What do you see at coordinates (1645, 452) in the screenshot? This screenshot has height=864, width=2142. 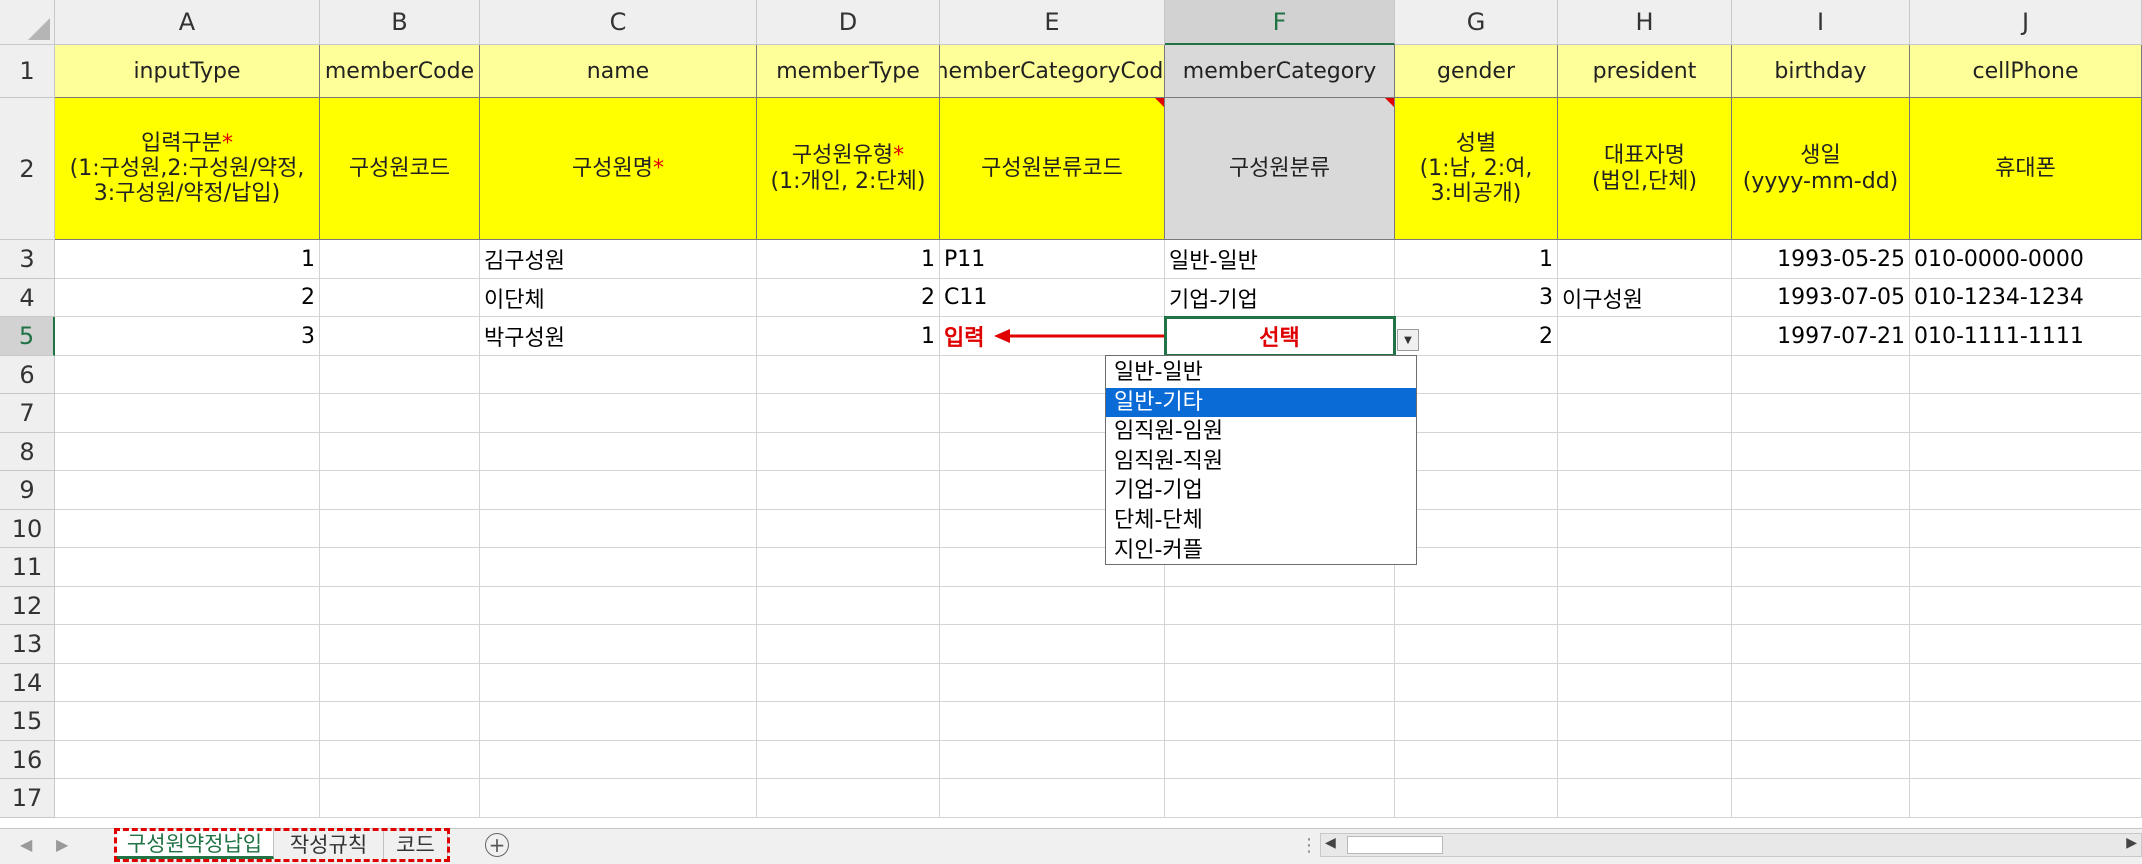 I see `cell-h8` at bounding box center [1645, 452].